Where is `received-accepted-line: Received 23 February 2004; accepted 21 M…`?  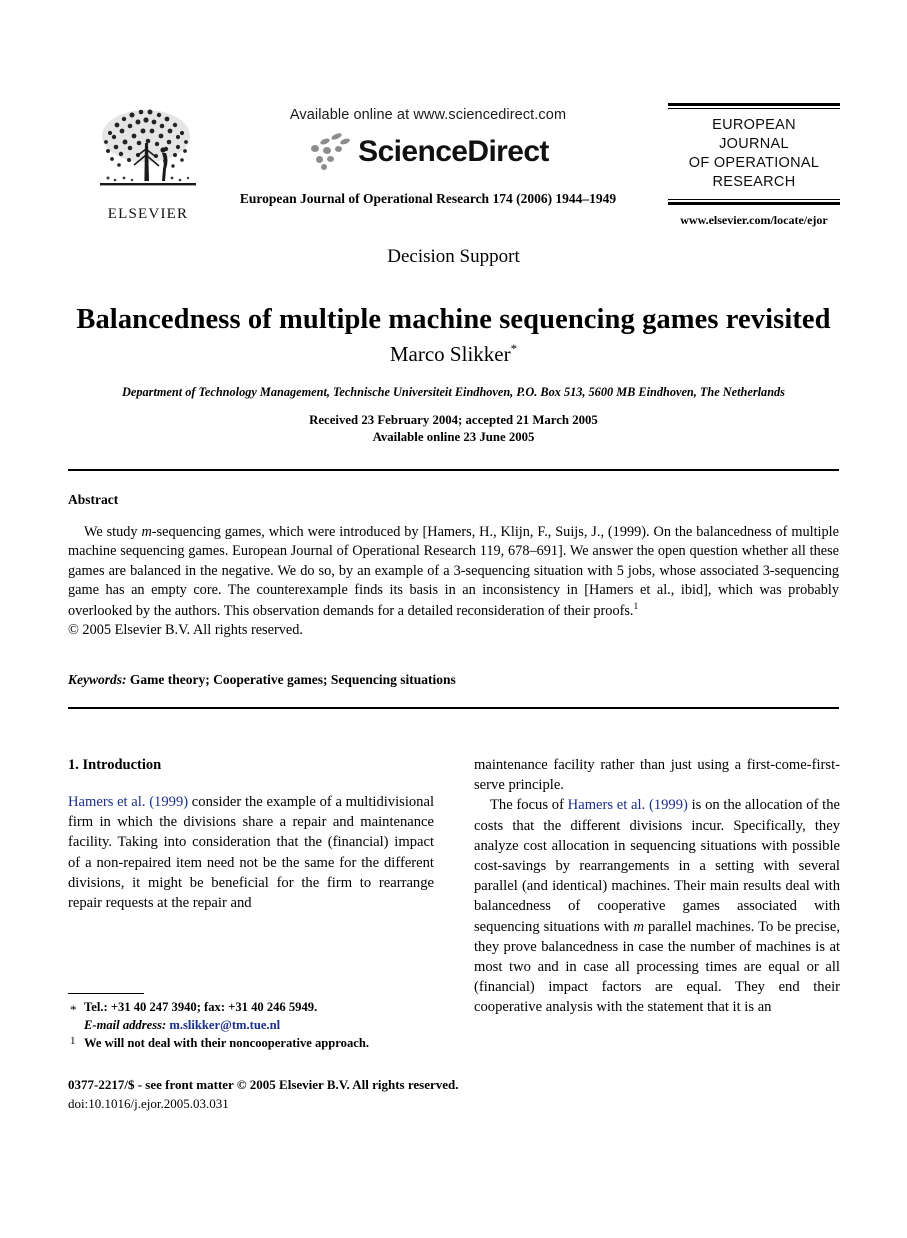 received-accepted-line: Received 23 February 2004; accepted 21 M… is located at coordinates (453, 420).